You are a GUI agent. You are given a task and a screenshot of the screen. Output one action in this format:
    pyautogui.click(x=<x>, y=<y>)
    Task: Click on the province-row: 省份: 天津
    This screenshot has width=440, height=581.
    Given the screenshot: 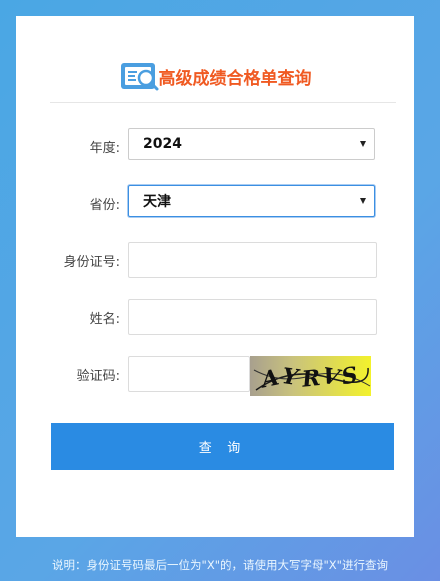 What is the action you would take?
    pyautogui.click(x=215, y=203)
    